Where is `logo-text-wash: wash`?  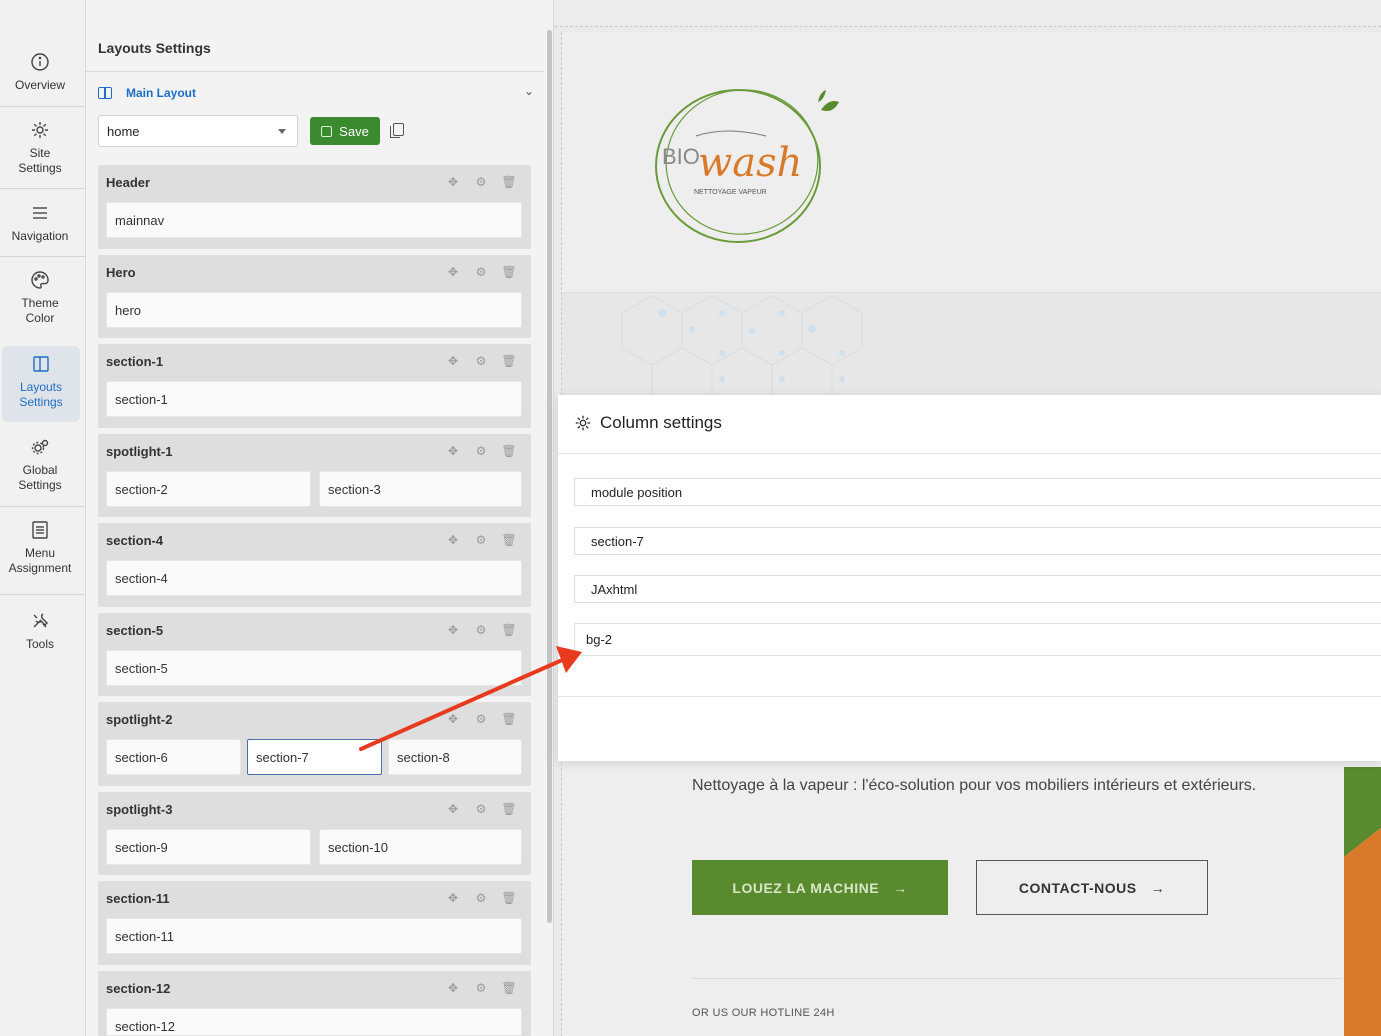 logo-text-wash: wash is located at coordinates (750, 163).